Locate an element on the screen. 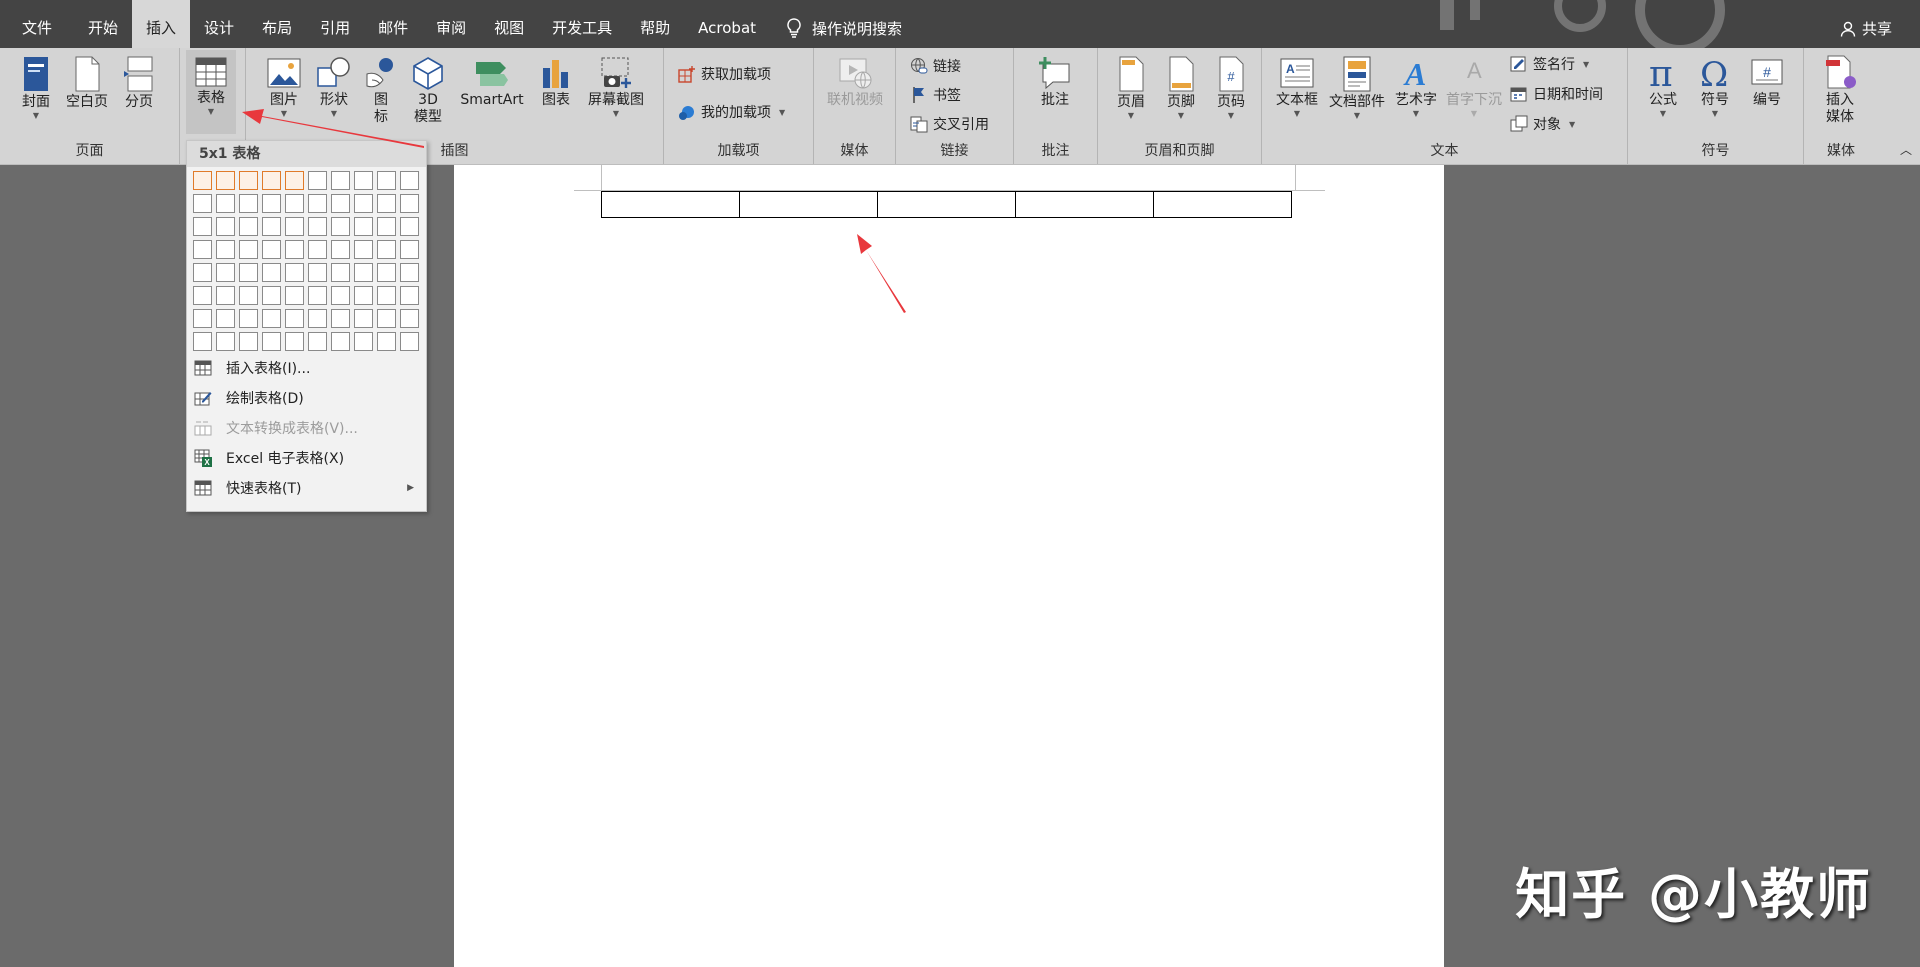  tab-mailings: 邮件 is located at coordinates (393, 24).